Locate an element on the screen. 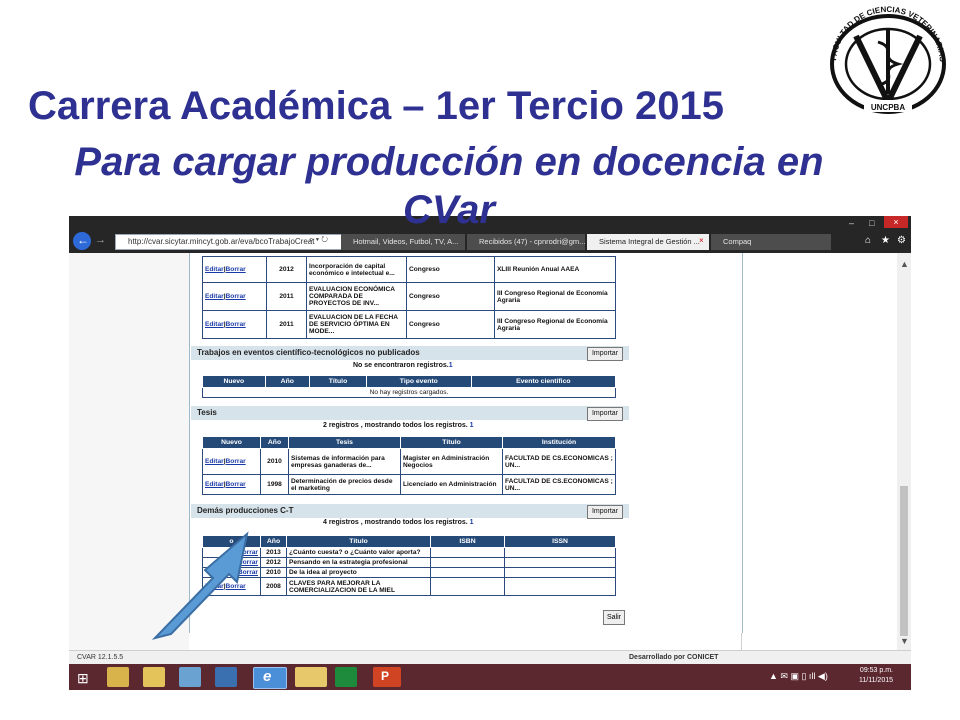 This screenshot has height=720, width=960. year-cell: 2010 is located at coordinates (274, 461).